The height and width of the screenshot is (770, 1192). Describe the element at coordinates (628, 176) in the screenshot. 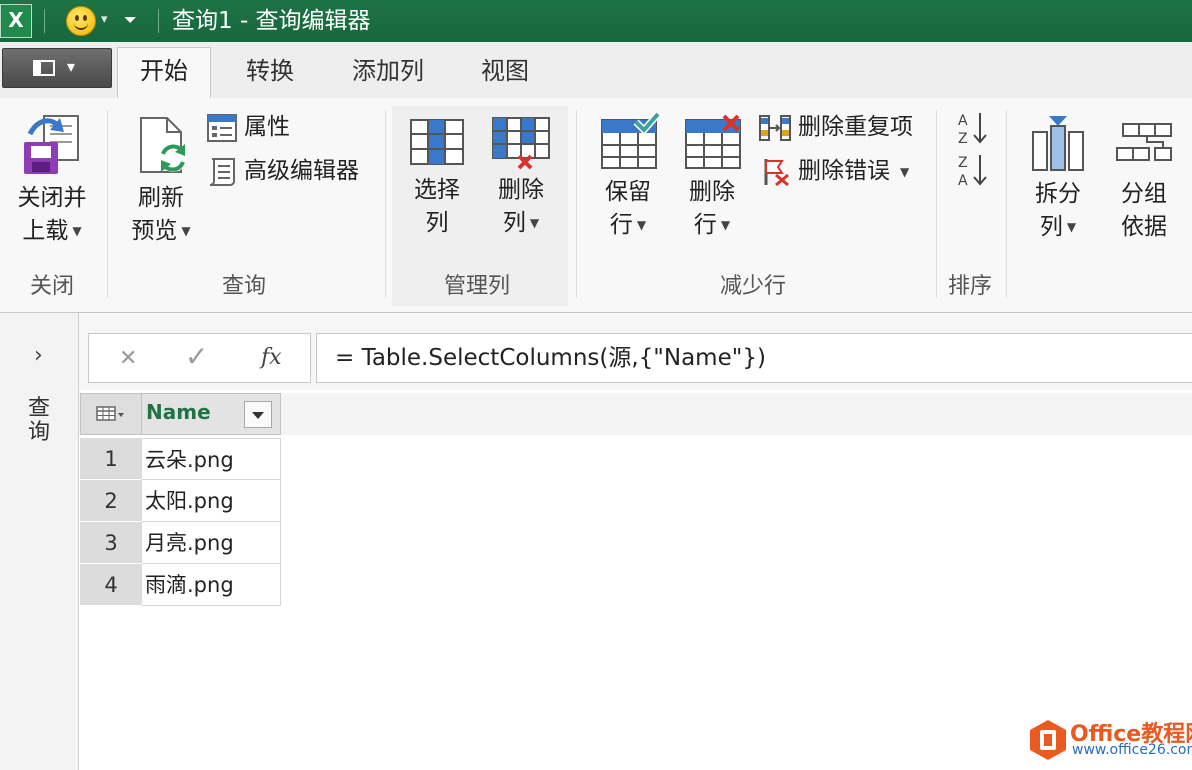

I see `keep-rows-button: 保留 行 ▼` at that location.